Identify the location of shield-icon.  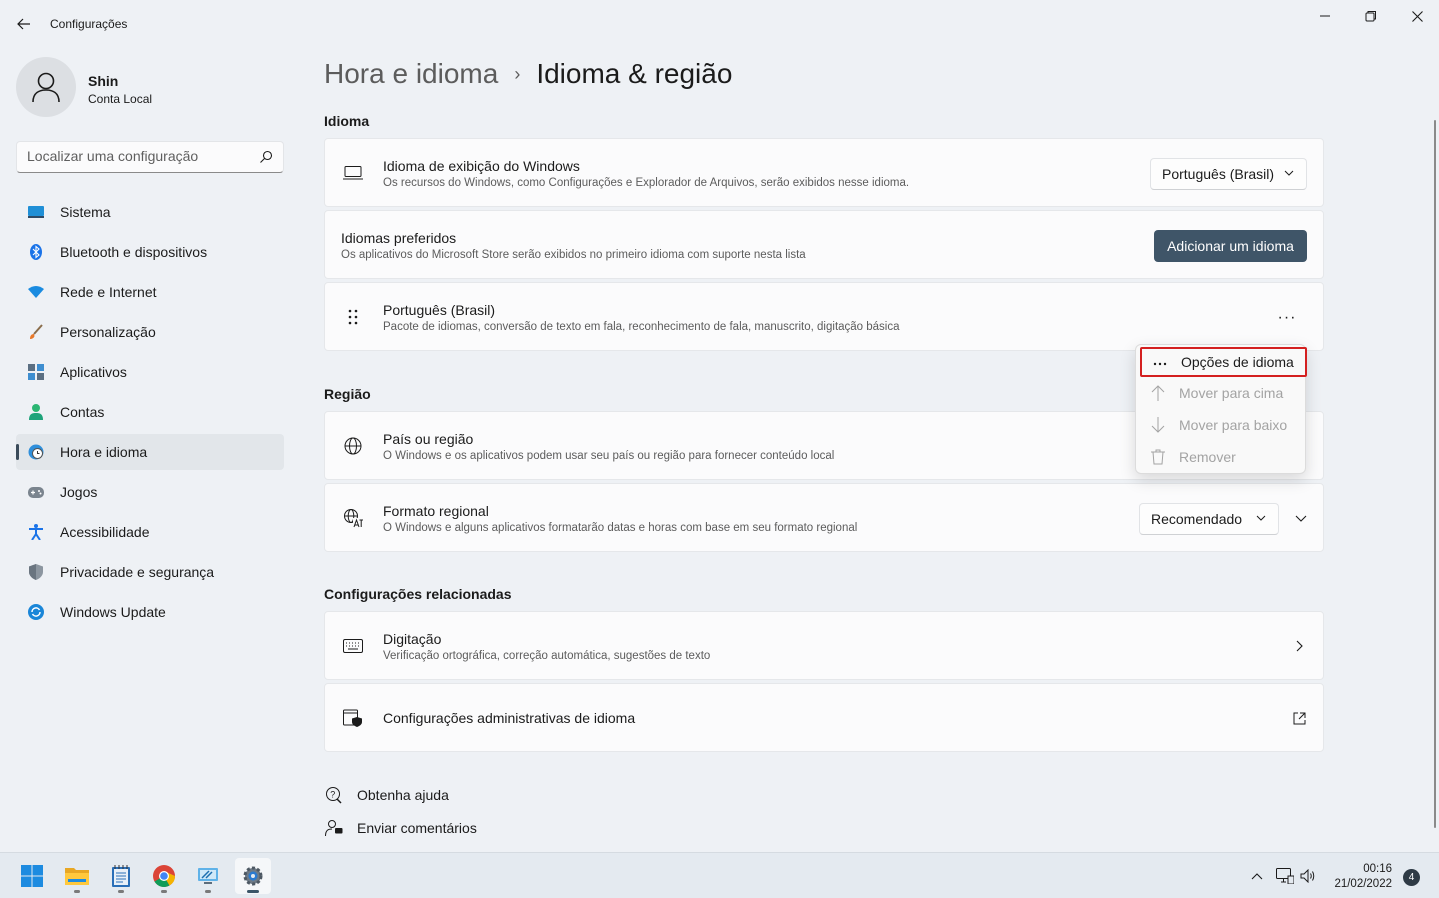
(36, 572).